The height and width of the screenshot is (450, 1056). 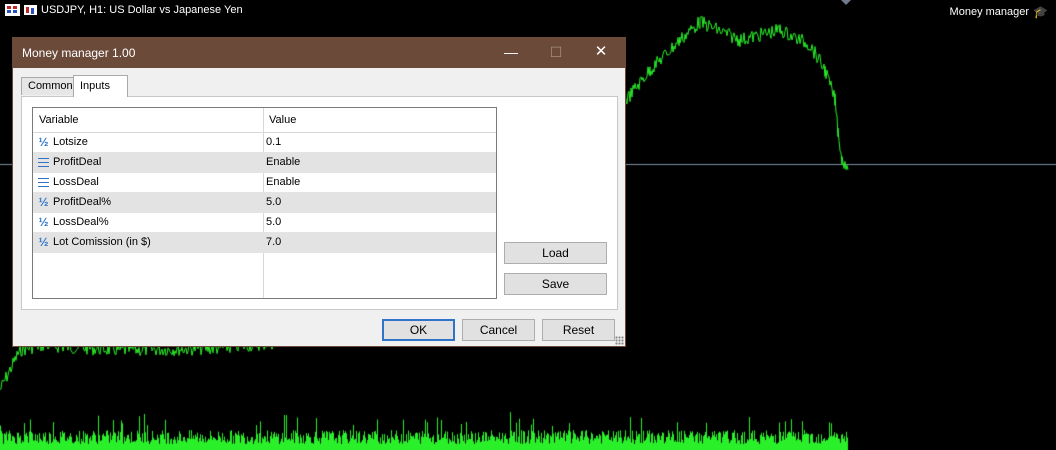 What do you see at coordinates (319, 53) in the screenshot?
I see `dialog-titlebar: Money manager 1.00 — ☐ ✕` at bounding box center [319, 53].